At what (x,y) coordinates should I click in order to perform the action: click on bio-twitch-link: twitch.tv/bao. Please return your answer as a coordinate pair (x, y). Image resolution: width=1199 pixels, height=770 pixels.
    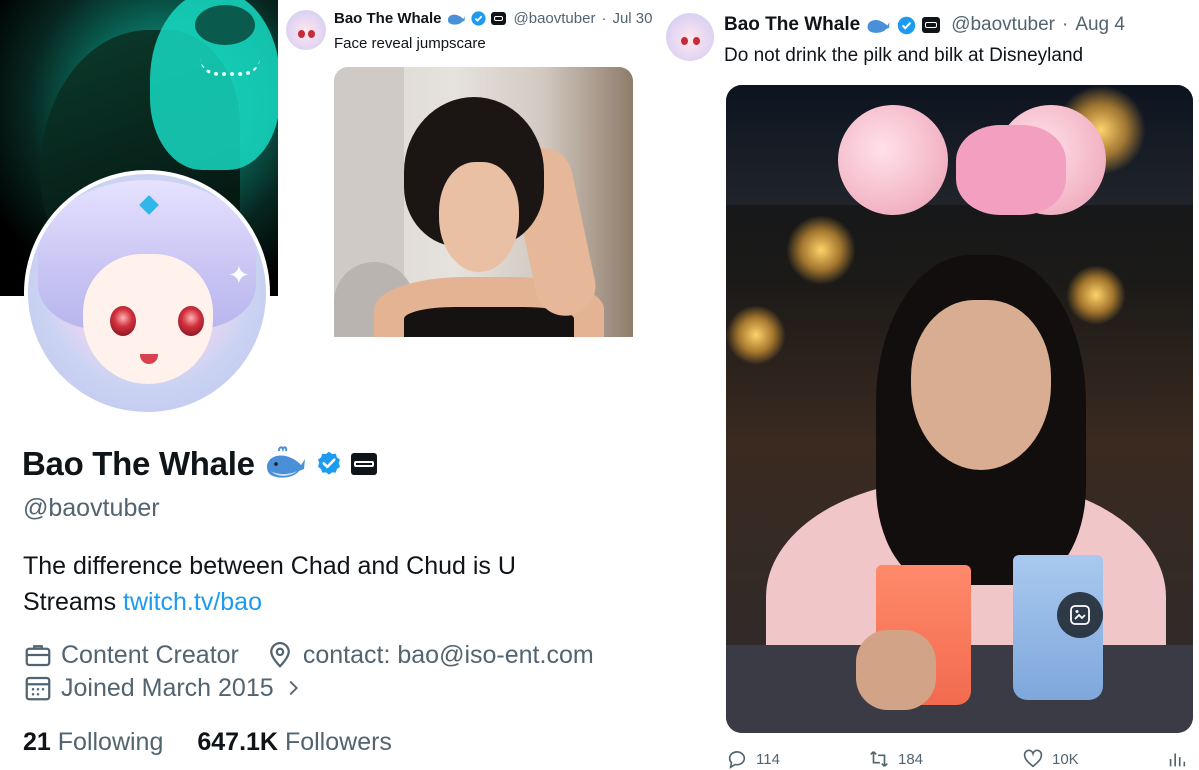
    Looking at the image, I should click on (192, 602).